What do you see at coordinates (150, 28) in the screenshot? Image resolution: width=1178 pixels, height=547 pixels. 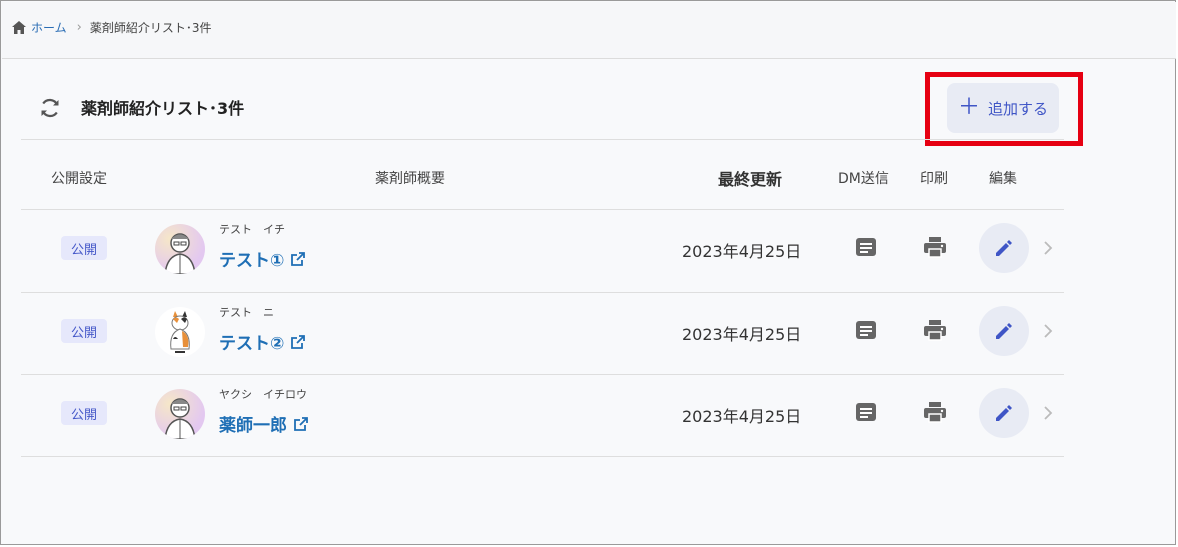 I see `breadcrumb-current: 薬剤師紹介リスト･3件` at bounding box center [150, 28].